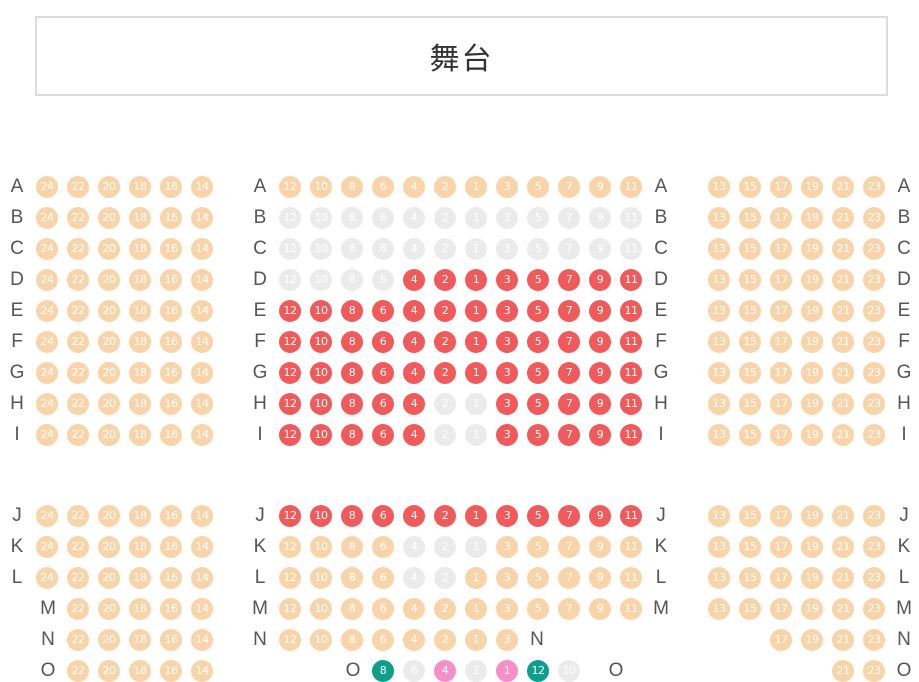  I want to click on seat-center-L-5: 5, so click(538, 578).